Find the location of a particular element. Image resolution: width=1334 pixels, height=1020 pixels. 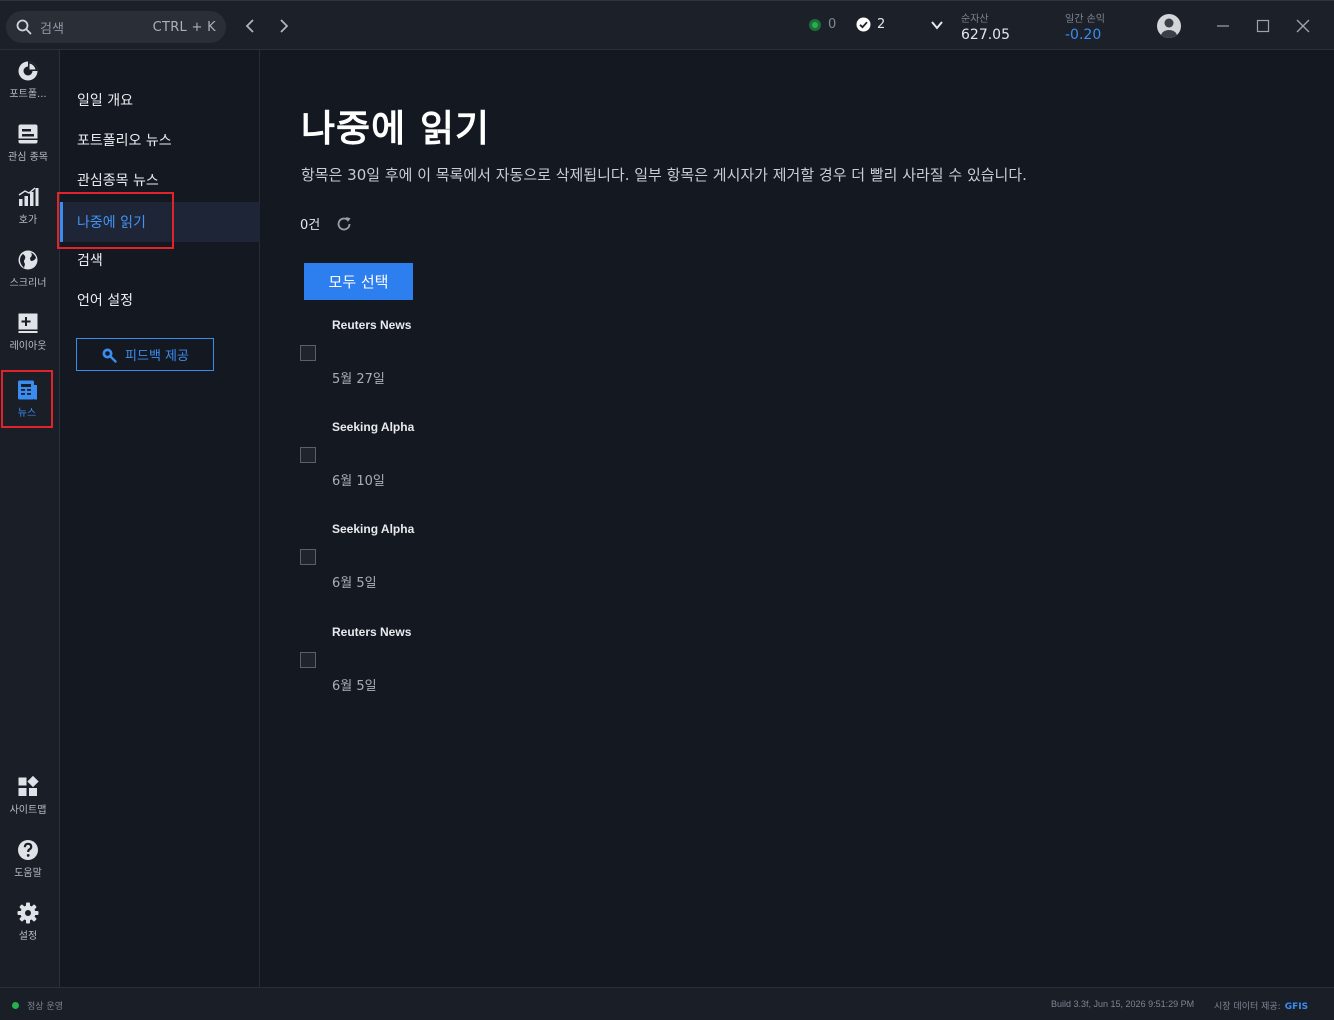

watchlist-icon is located at coordinates (28, 134).